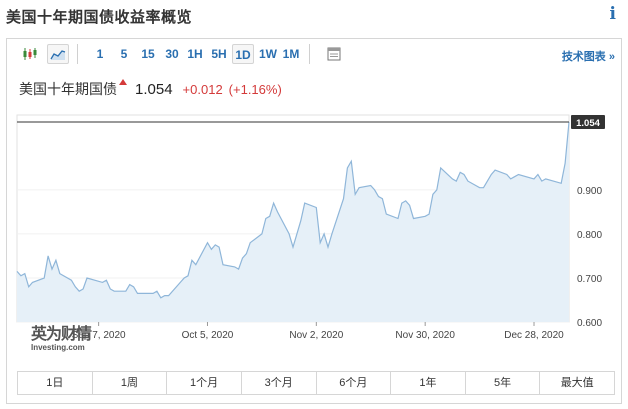 The height and width of the screenshot is (409, 628). What do you see at coordinates (589, 279) in the screenshot?
I see `y-tick-label: 0.700` at bounding box center [589, 279].